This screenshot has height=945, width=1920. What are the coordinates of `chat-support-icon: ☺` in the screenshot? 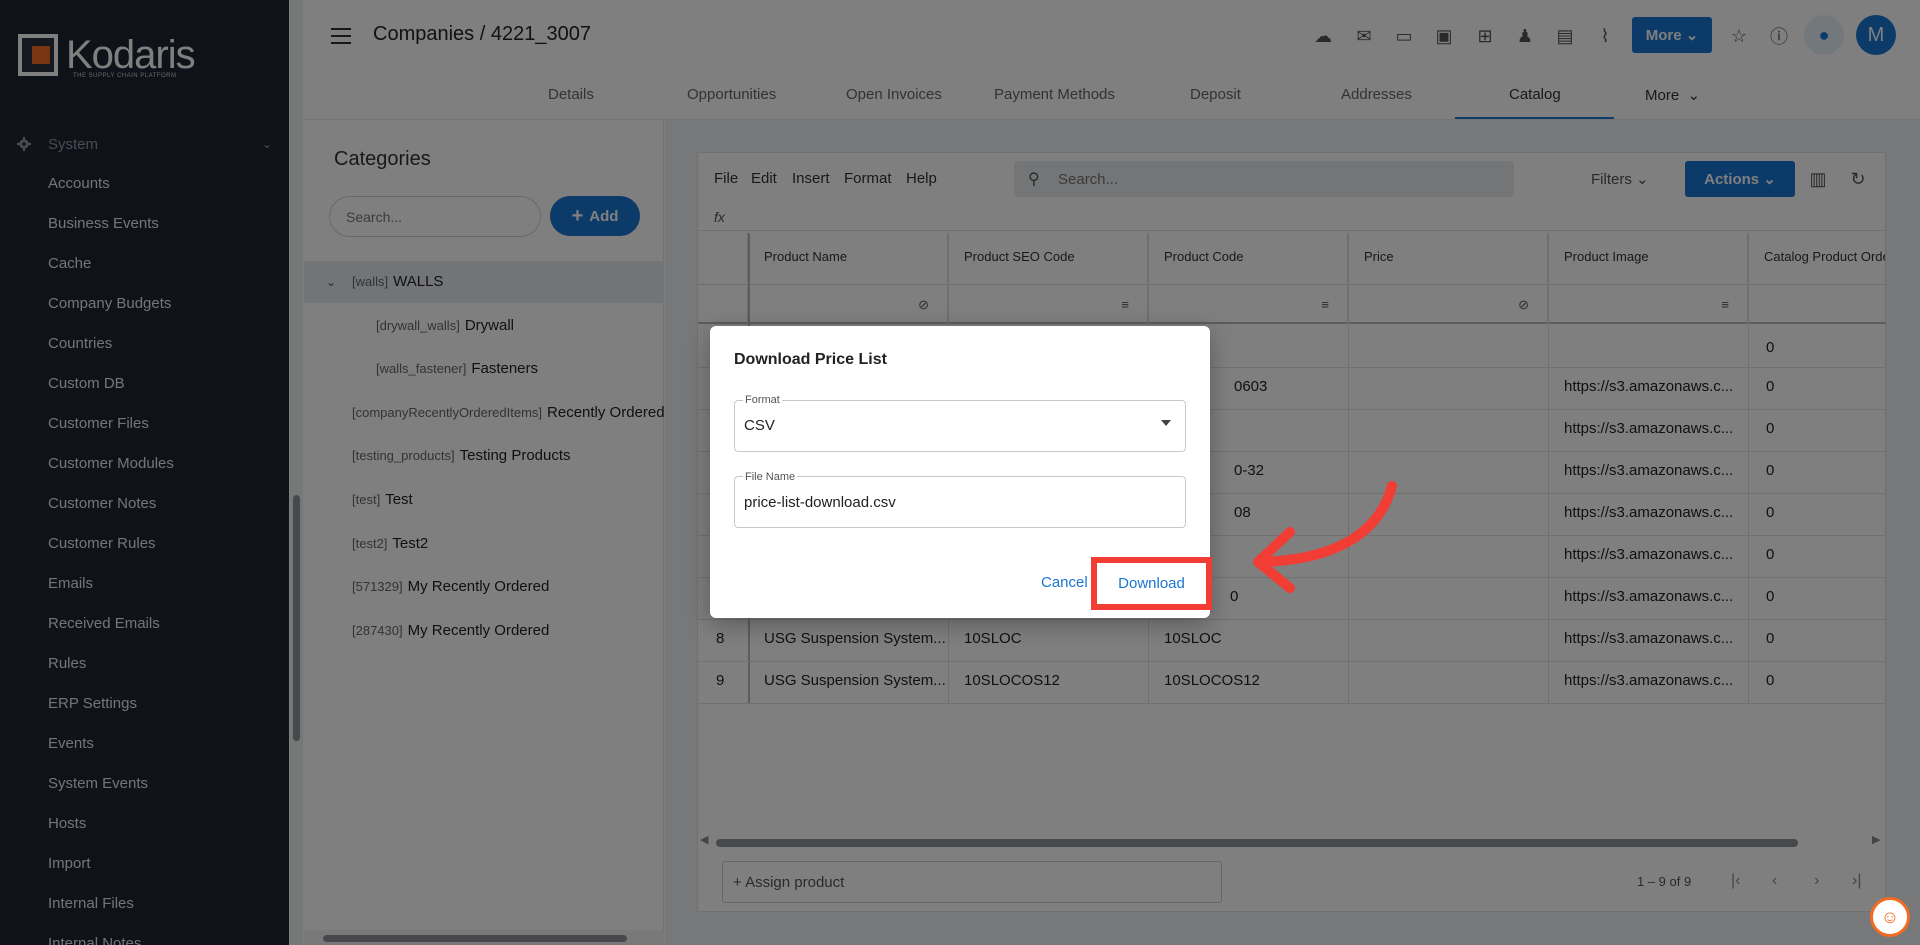 It's located at (1890, 917).